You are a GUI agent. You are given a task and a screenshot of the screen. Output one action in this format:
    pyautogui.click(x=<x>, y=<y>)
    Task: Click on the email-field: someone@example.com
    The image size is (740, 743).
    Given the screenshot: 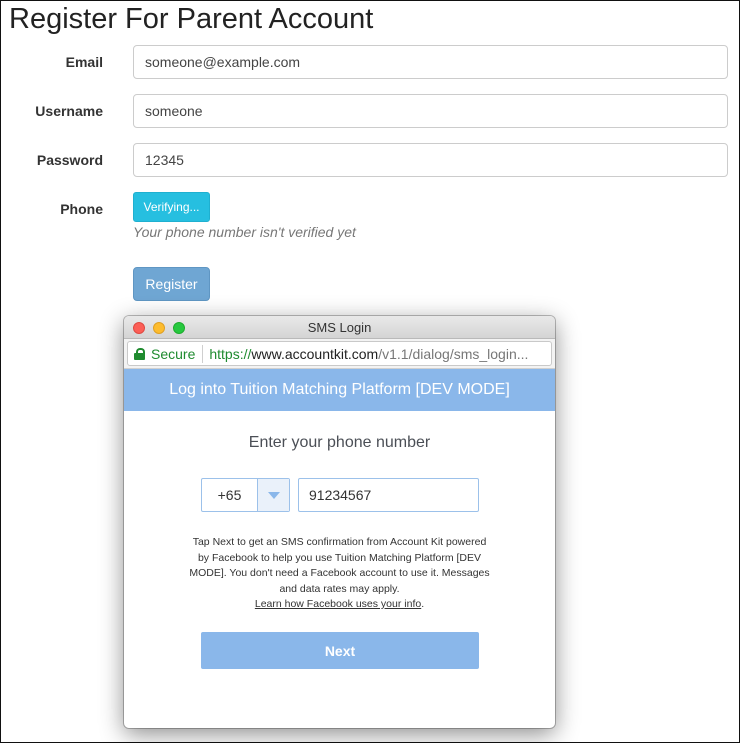 What is the action you would take?
    pyautogui.click(x=430, y=62)
    